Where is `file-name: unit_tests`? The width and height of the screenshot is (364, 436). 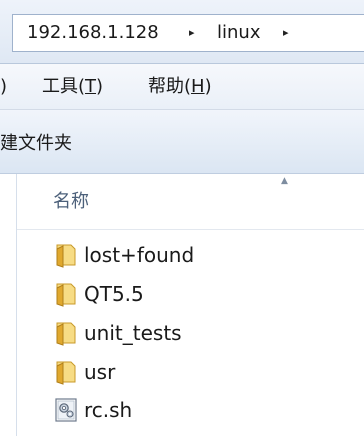 file-name: unit_tests is located at coordinates (133, 333).